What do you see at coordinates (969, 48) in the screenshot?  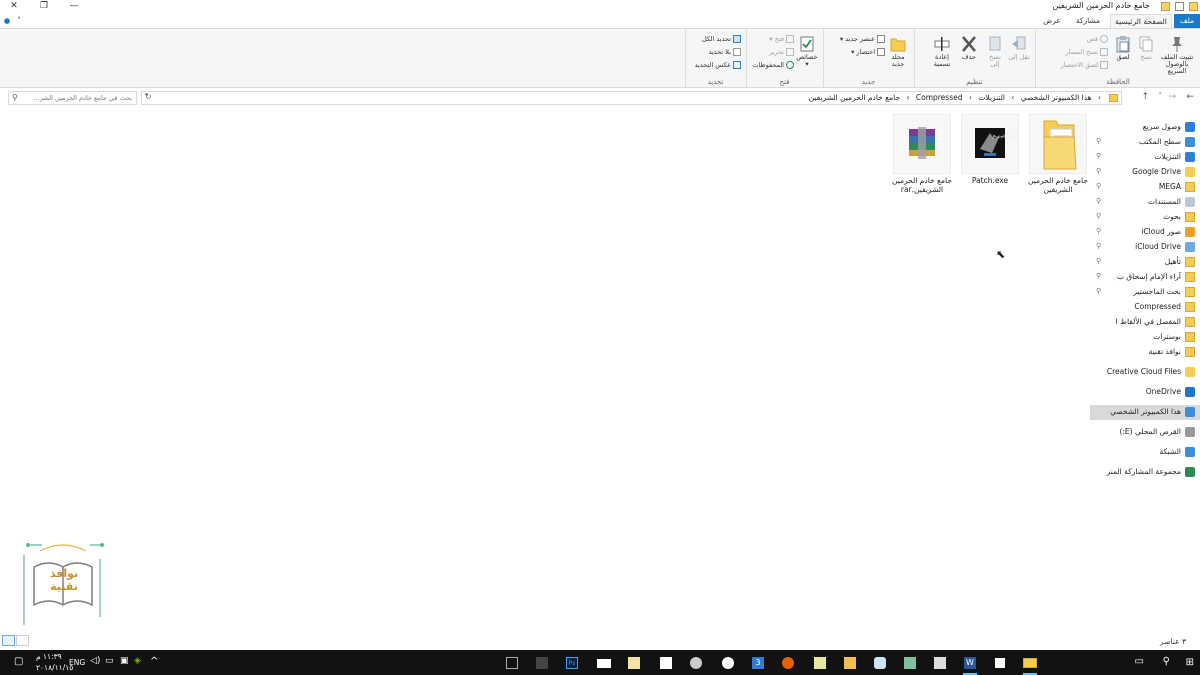 I see `delete-button: حذف` at bounding box center [969, 48].